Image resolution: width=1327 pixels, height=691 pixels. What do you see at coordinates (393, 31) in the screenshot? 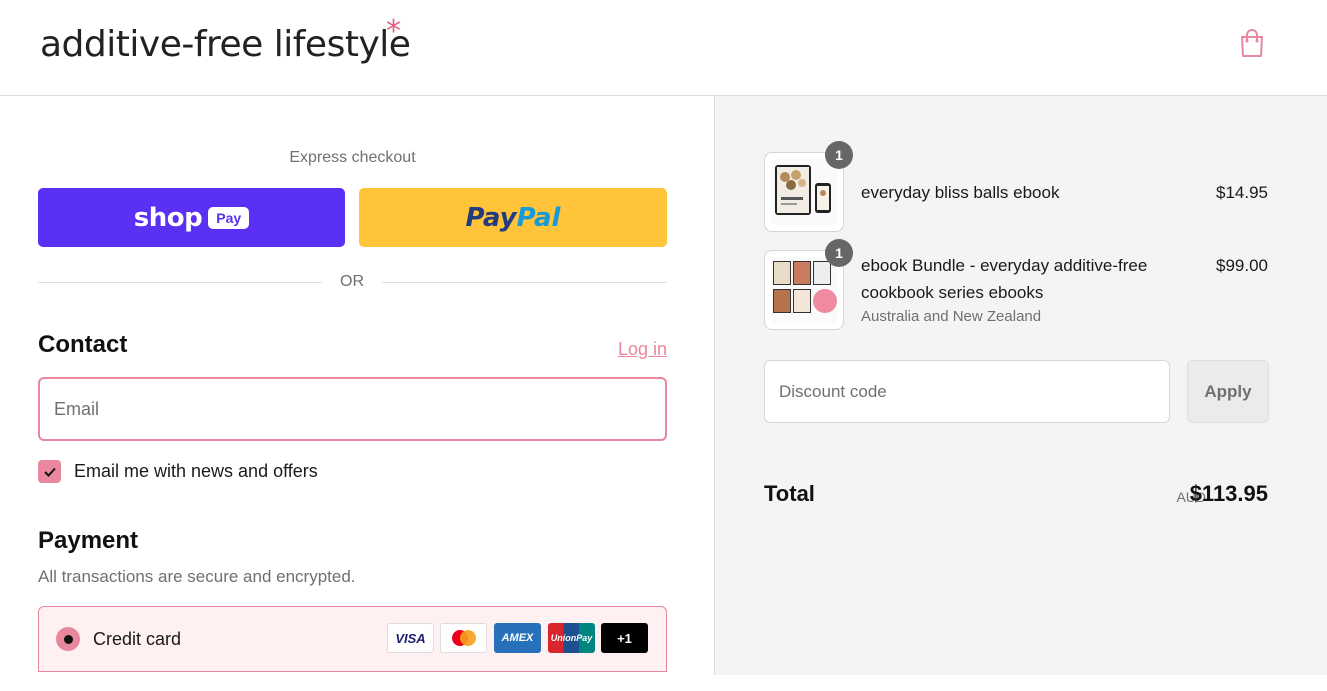
I see `logo-mark: *` at bounding box center [393, 31].